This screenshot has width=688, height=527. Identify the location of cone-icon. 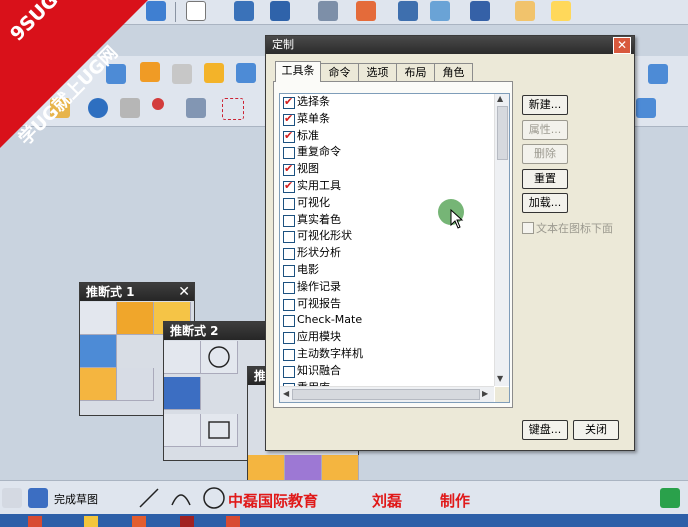
(135, 384).